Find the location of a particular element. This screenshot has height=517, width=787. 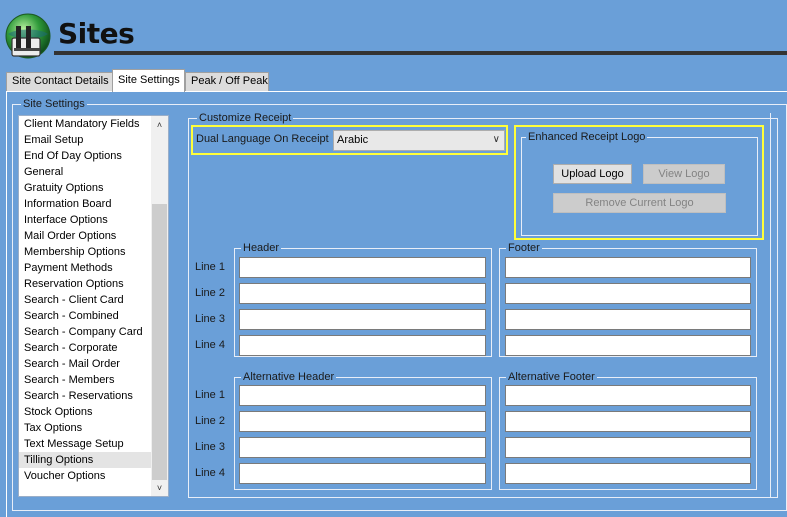

alt-line-2-label: Line 2 is located at coordinates (210, 421).